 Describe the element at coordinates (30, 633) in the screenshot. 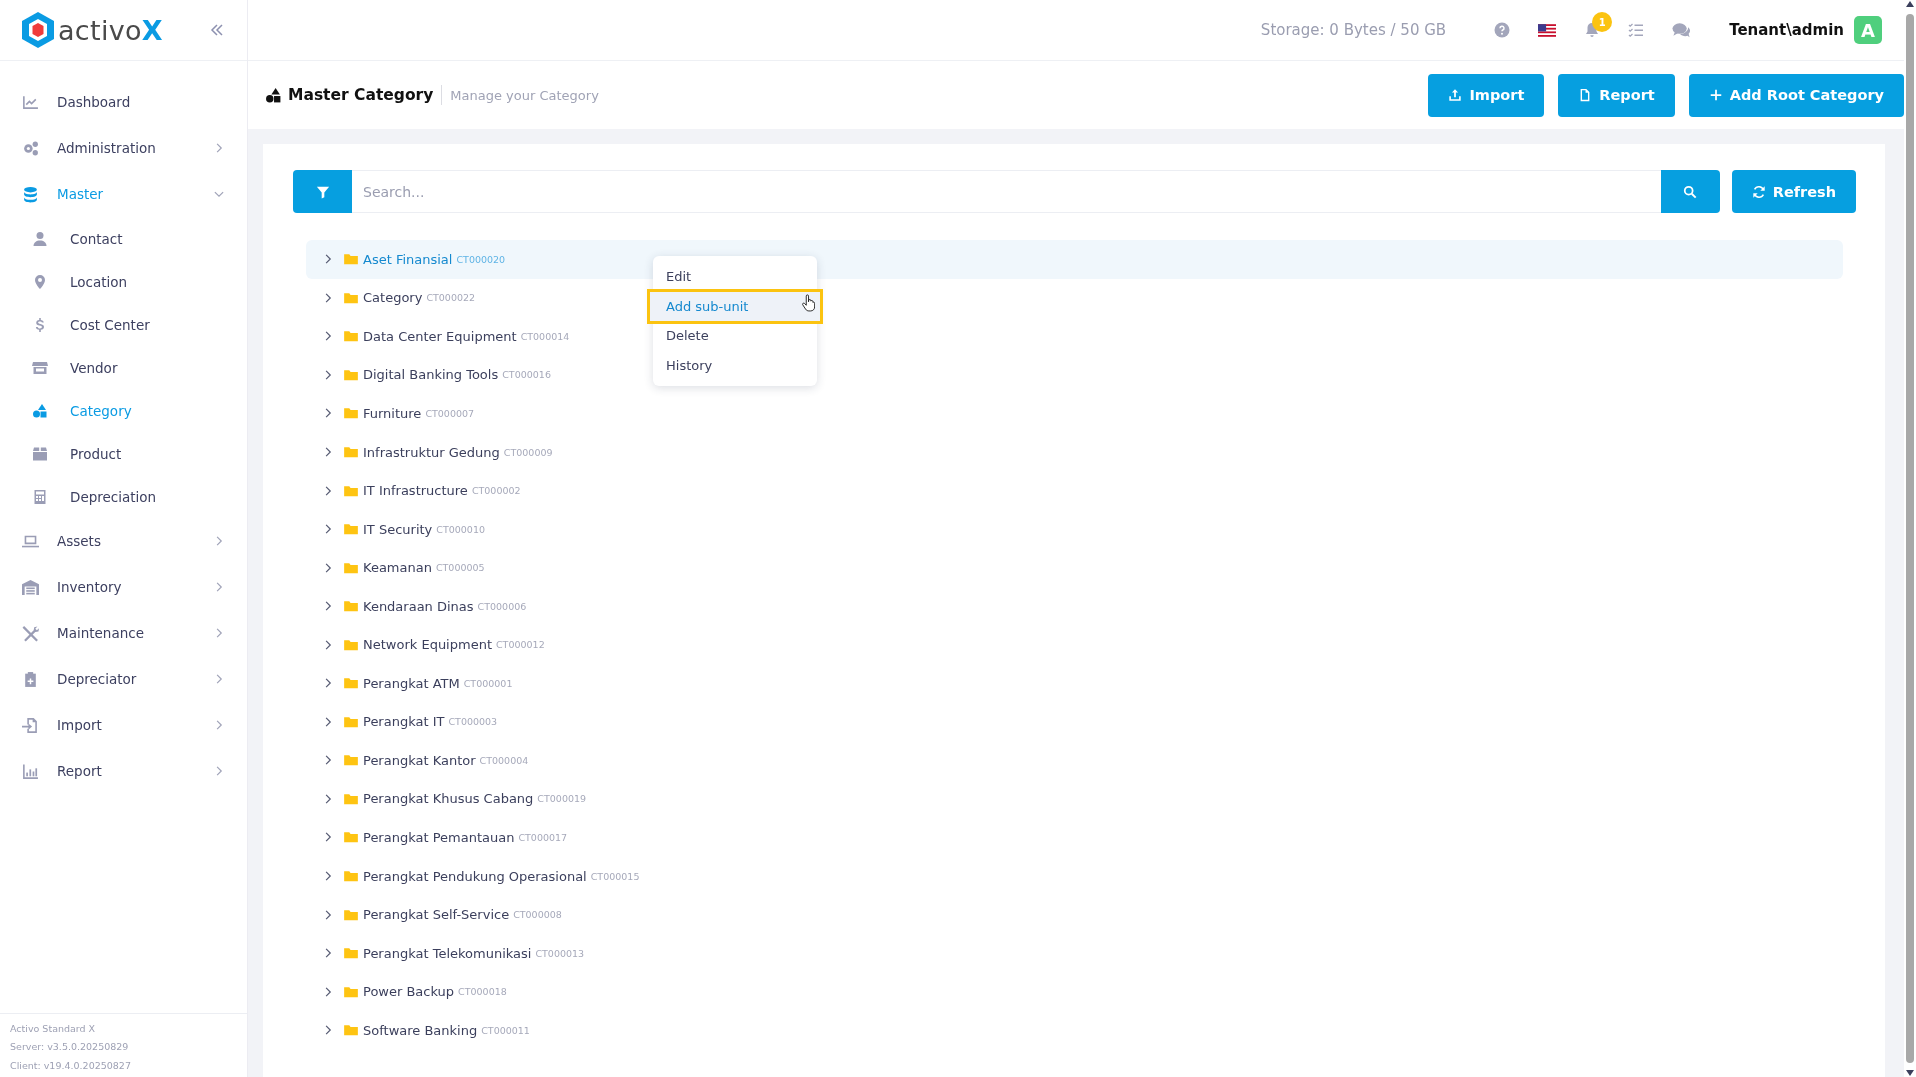

I see `tools-icon` at that location.